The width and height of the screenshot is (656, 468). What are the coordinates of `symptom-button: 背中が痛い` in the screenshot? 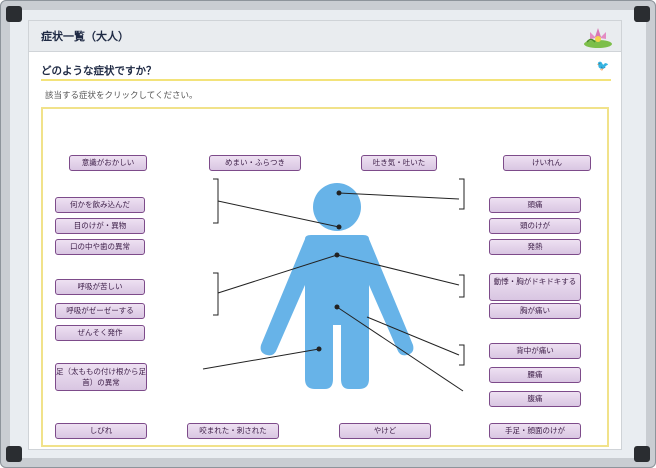 It's located at (535, 351).